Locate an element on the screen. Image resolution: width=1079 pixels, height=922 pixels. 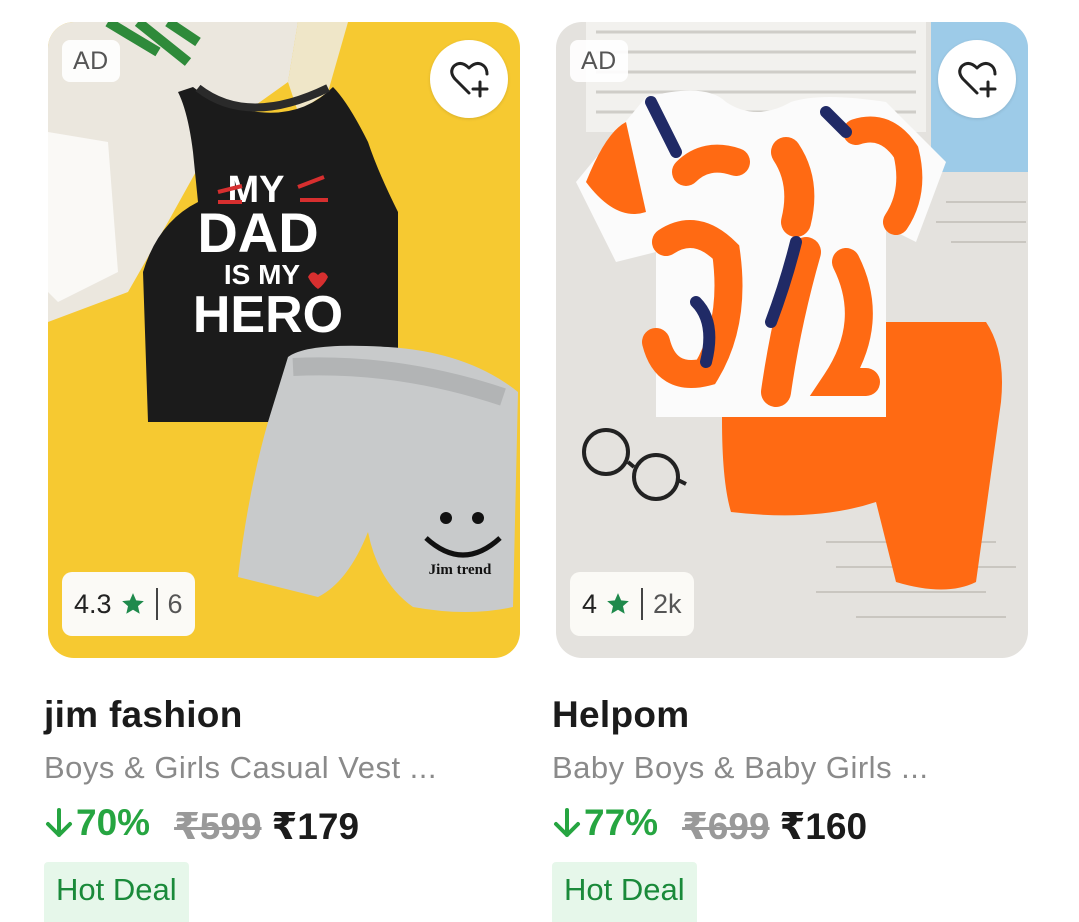
price-row: 77% ₹699 ₹160 is located at coordinates (790, 825).